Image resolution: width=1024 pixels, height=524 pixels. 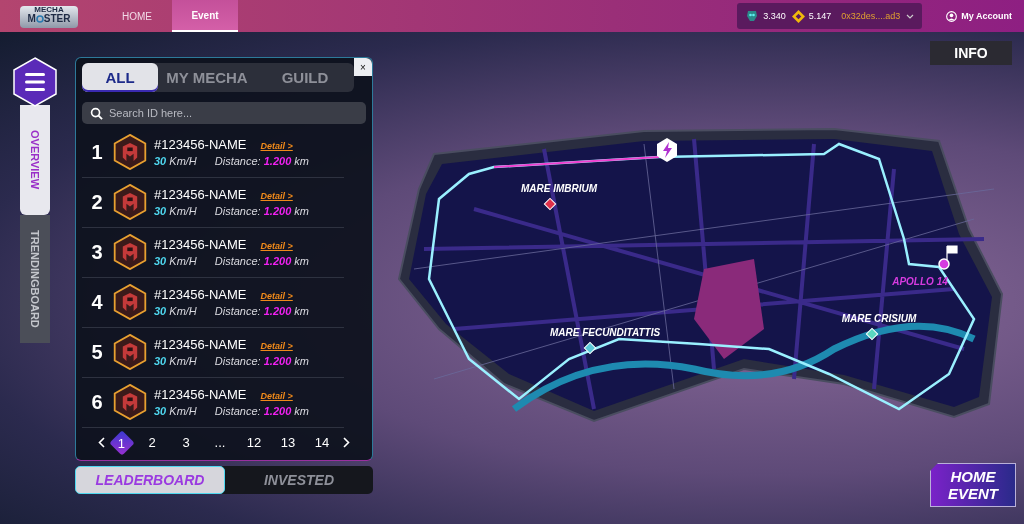 I want to click on logo: MECHA M STER, so click(x=49, y=17).